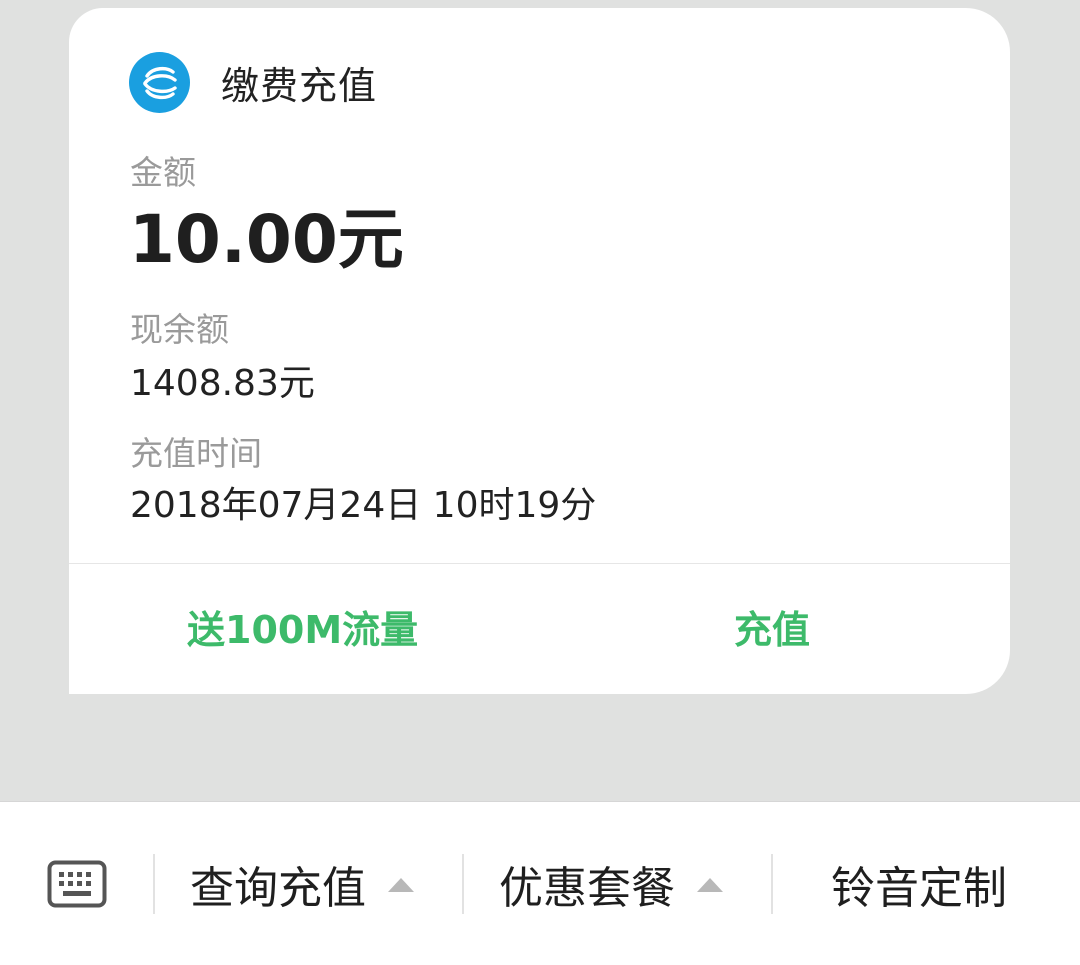 The image size is (1080, 965). I want to click on balance-value: 1408.83元, so click(222, 383).